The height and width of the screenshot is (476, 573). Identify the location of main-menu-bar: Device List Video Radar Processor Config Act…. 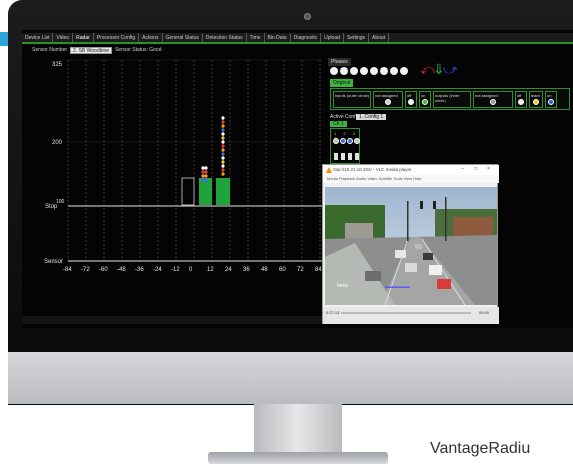
(297, 38).